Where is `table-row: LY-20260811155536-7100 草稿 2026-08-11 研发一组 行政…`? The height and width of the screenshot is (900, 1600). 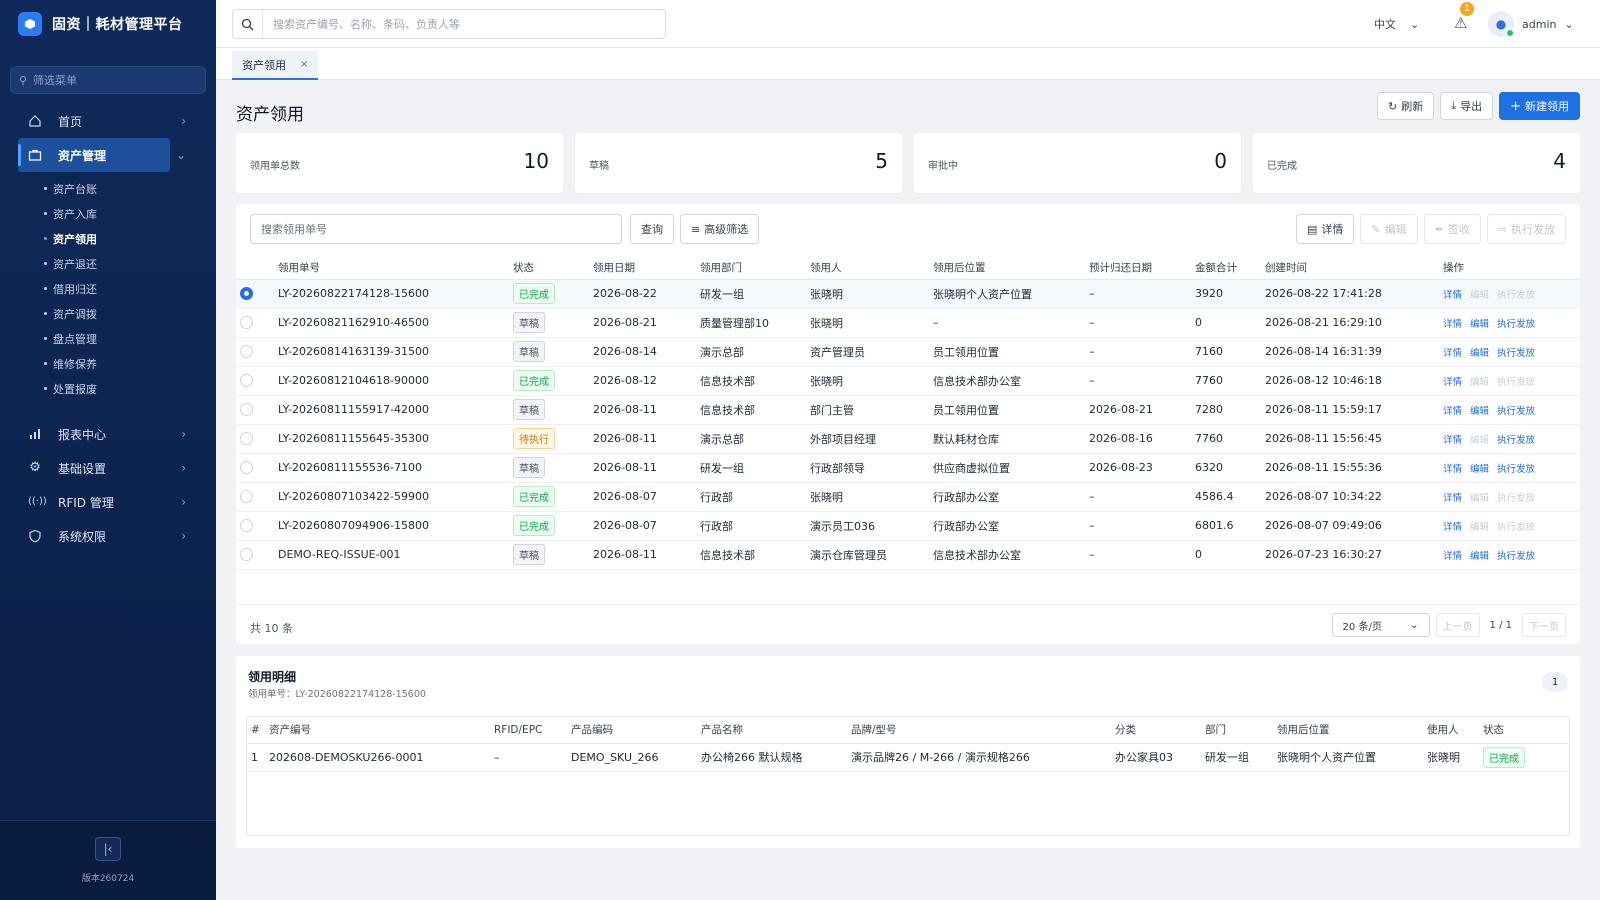
table-row: LY-20260811155536-7100 草稿 2026-08-11 研发一组 行政… is located at coordinates (908, 468).